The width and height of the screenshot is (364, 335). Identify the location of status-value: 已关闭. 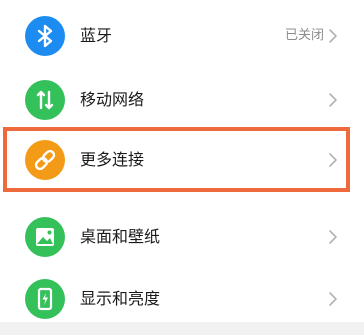
(304, 35).